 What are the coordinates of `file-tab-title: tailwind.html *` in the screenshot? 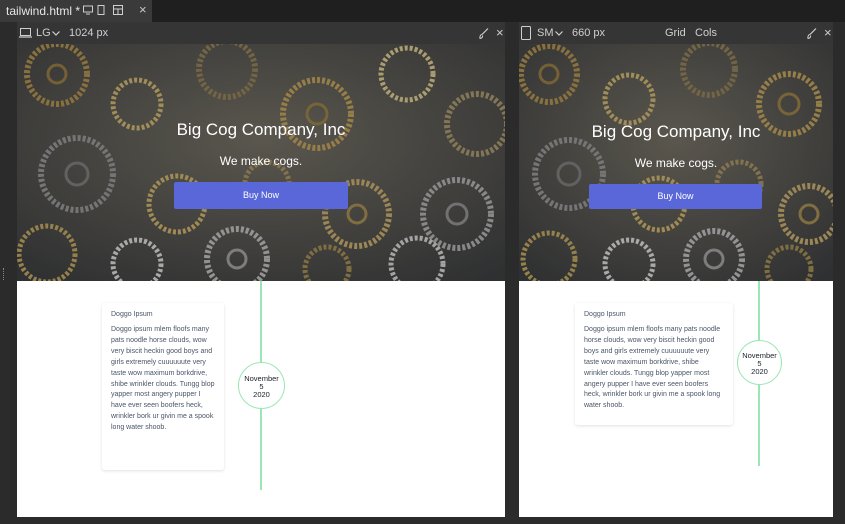 It's located at (43, 11).